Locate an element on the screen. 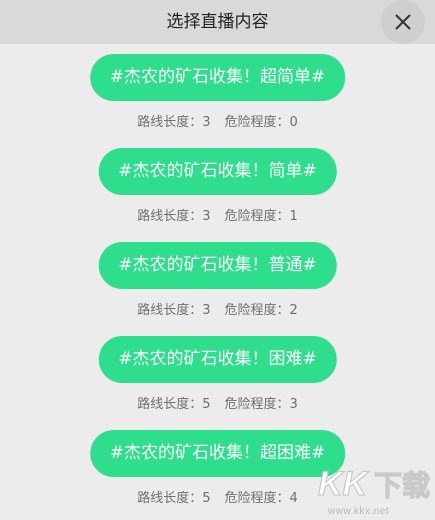 The height and width of the screenshot is (520, 435). close-button is located at coordinates (403, 22).